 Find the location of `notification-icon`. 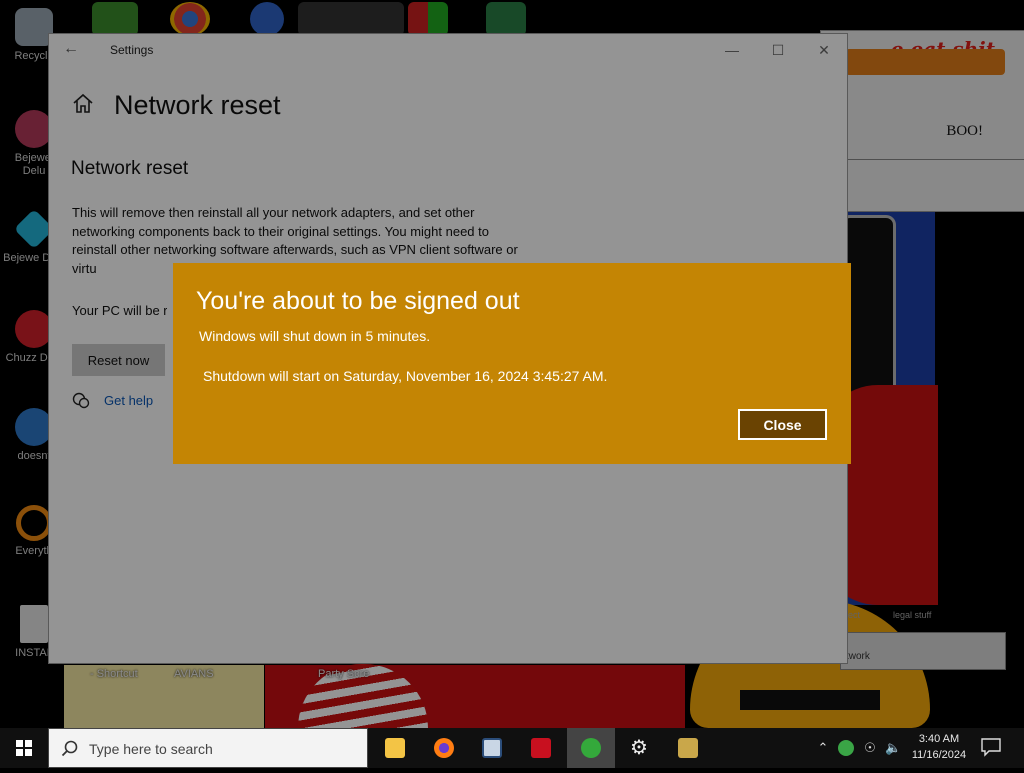

notification-icon is located at coordinates (991, 747).